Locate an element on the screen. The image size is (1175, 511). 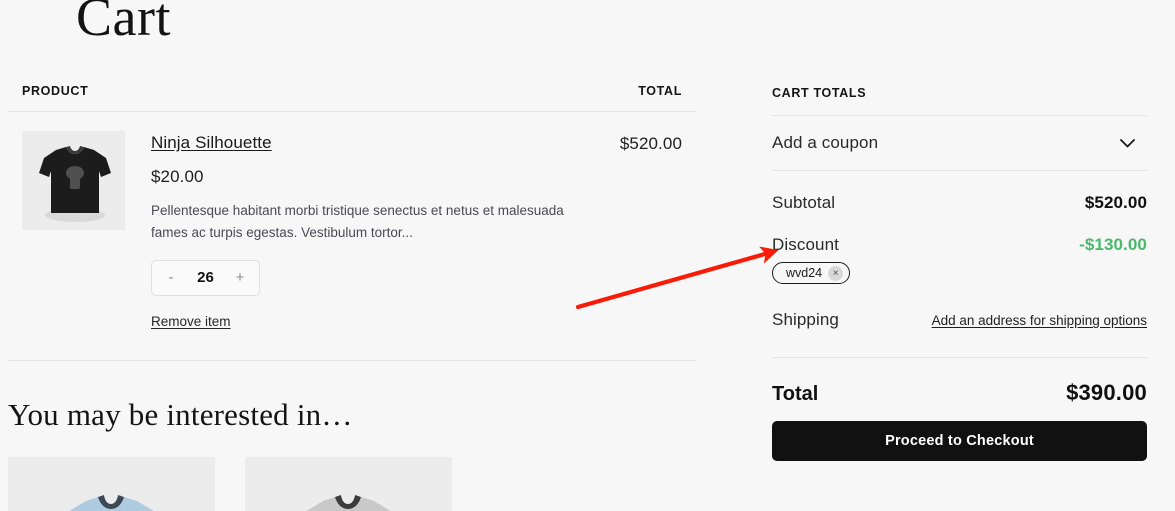
discount-row: Discount -$130.00 is located at coordinates (959, 245).